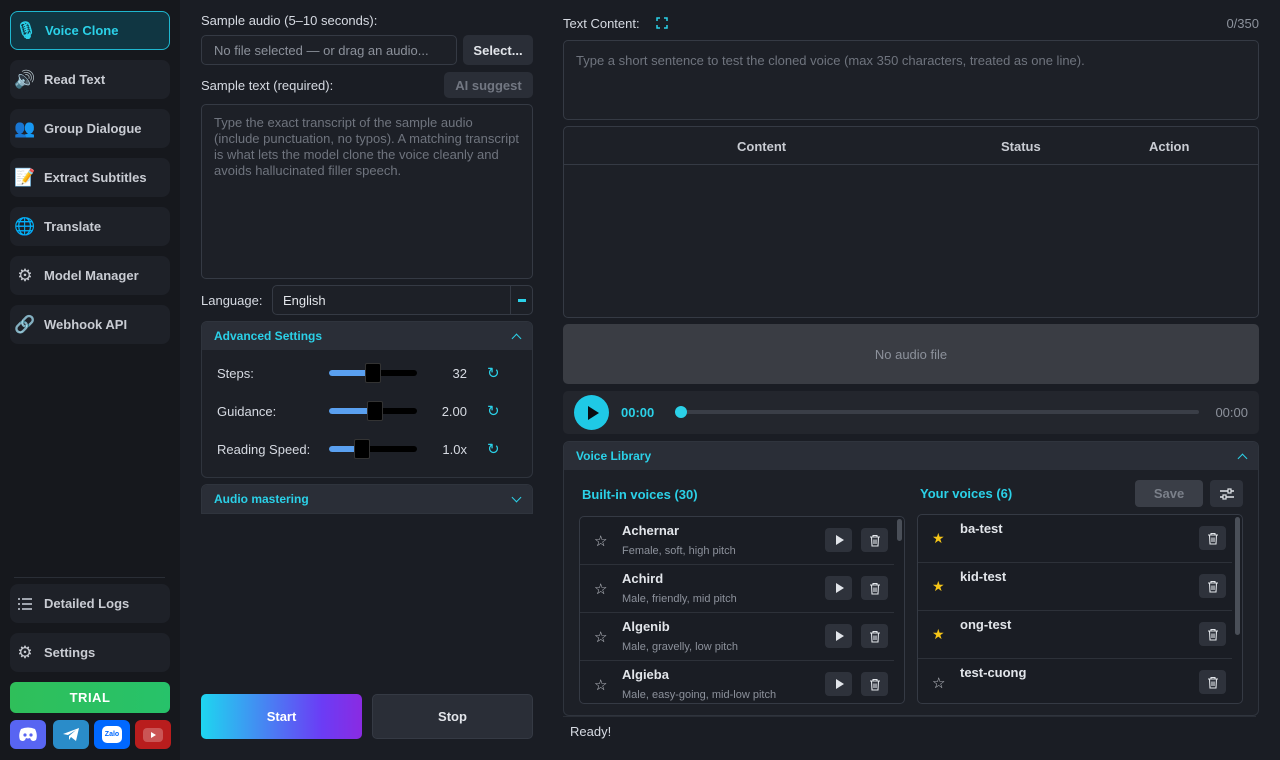  What do you see at coordinates (70, 652) in the screenshot?
I see `sidebar-item-label: Settings` at bounding box center [70, 652].